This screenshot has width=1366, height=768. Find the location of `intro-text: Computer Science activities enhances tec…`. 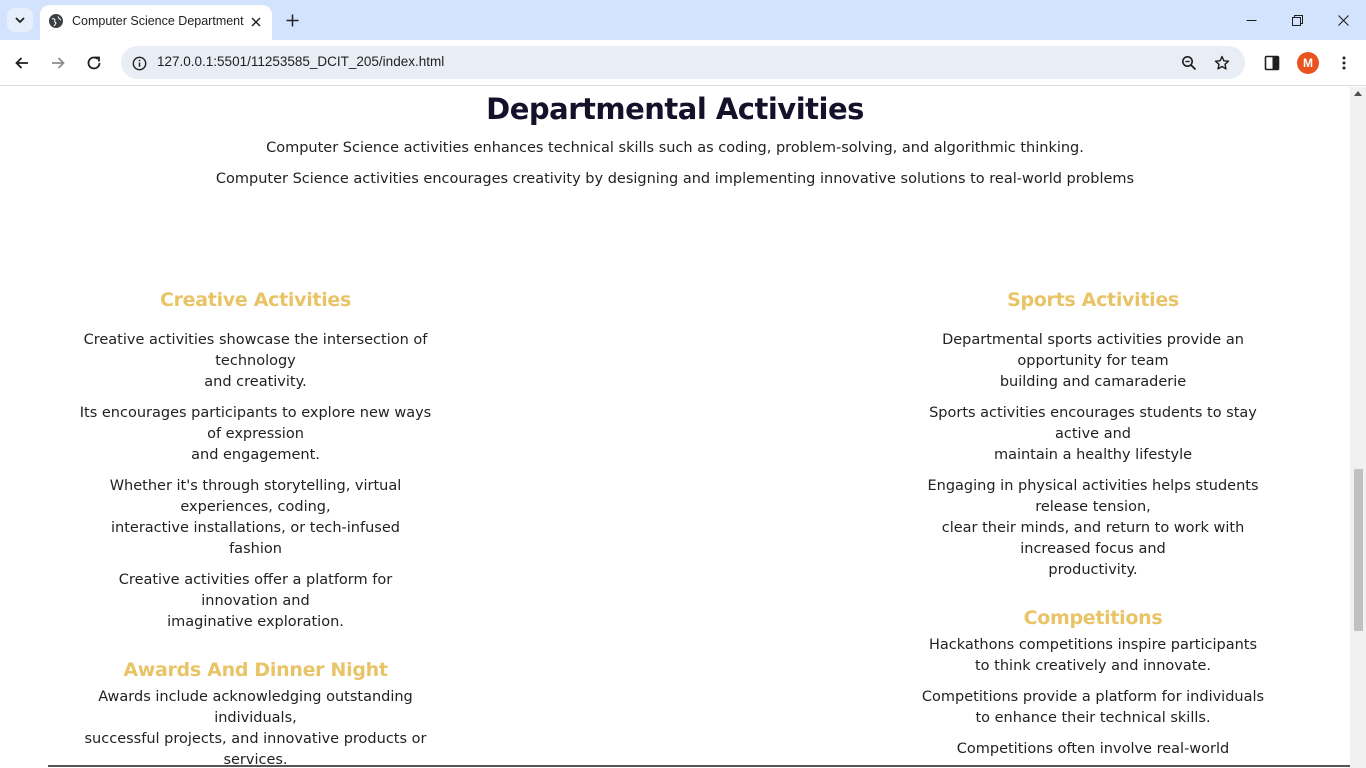

intro-text: Computer Science activities enhances tec… is located at coordinates (675, 148).